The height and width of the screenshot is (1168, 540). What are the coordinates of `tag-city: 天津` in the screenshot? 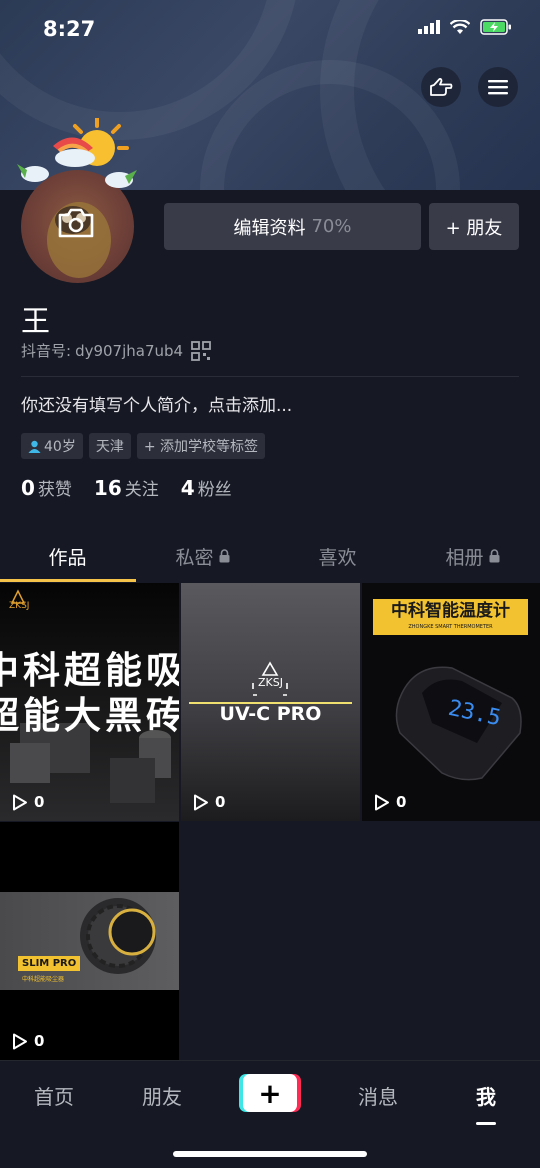 It's located at (109, 446).